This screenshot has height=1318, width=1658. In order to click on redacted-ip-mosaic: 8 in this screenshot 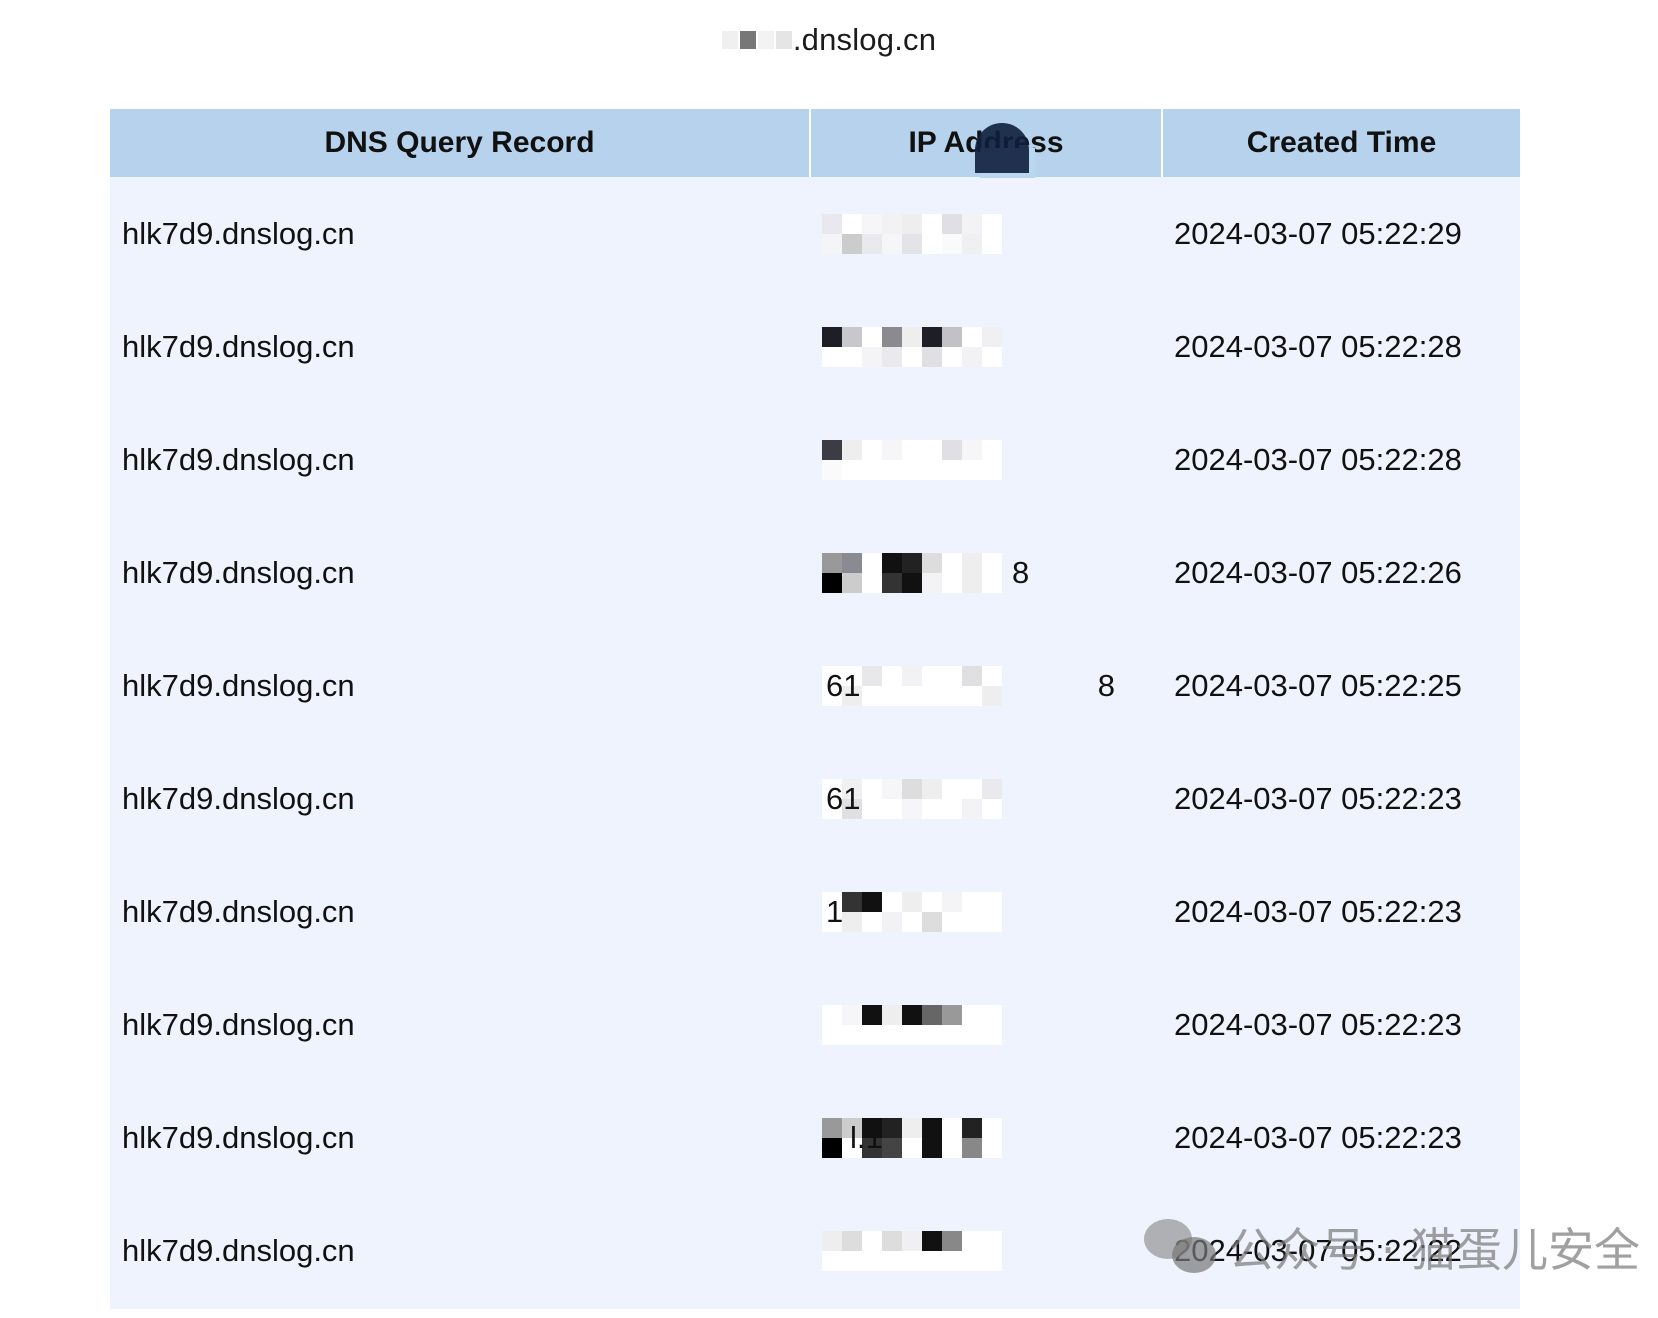, I will do `click(927, 572)`.